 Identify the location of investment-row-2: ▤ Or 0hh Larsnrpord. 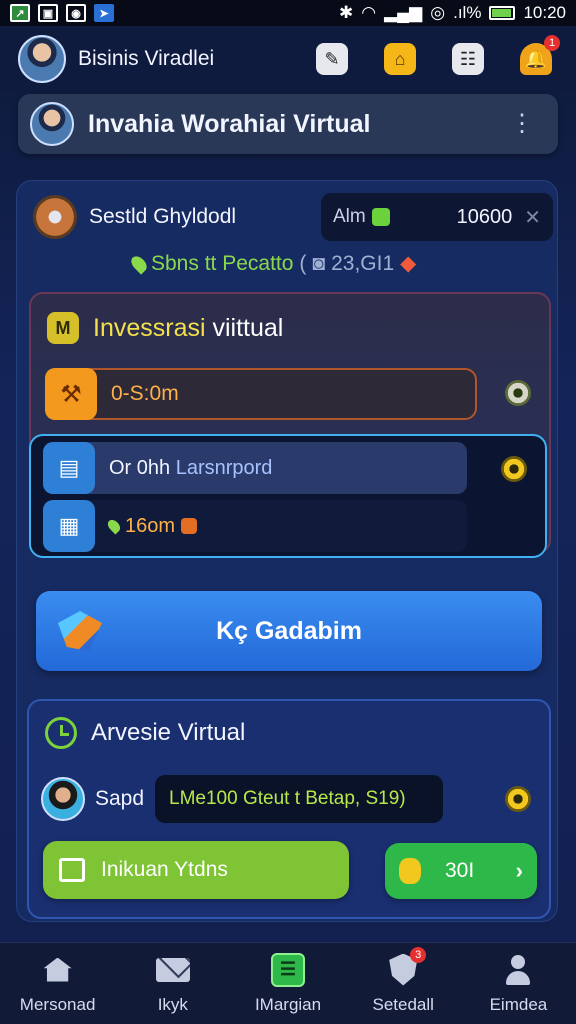
(255, 468).